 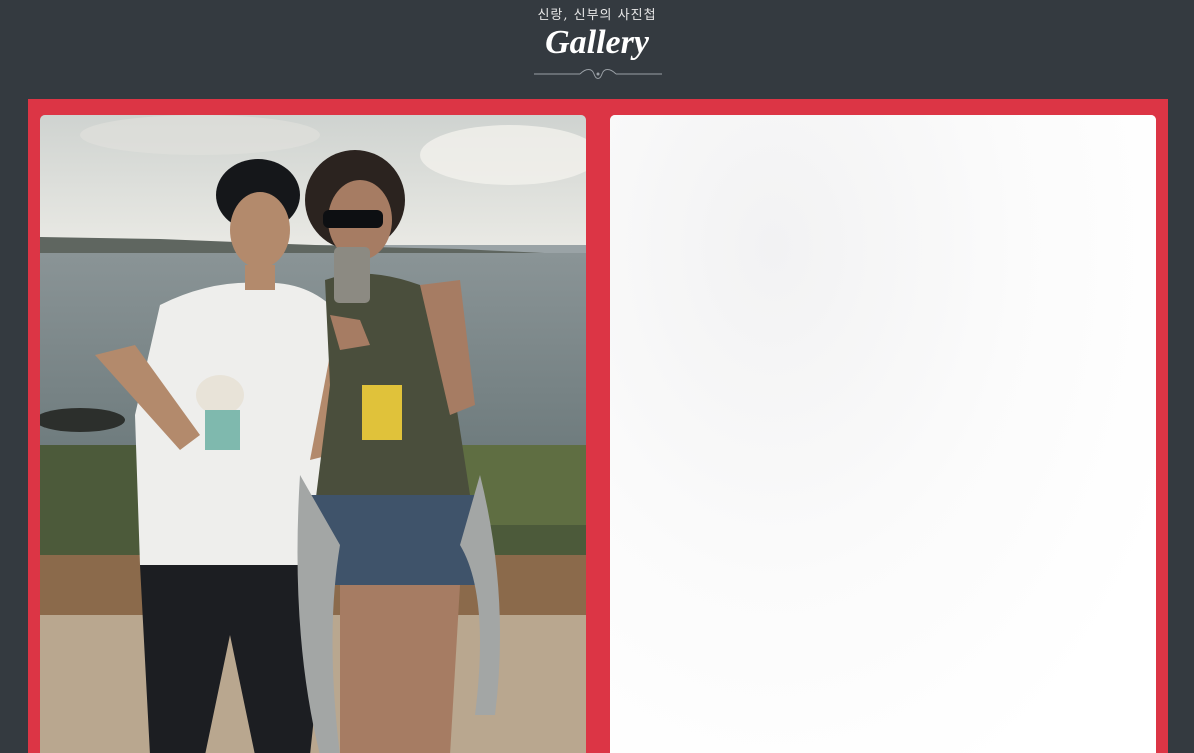 I want to click on gallery-header: 신랑, 신부의 사진첩 Gallery, so click(x=597, y=49).